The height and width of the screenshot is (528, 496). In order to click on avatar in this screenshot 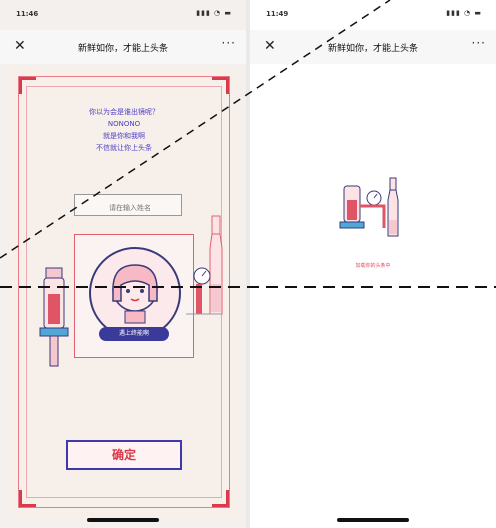, I will do `click(135, 293)`.